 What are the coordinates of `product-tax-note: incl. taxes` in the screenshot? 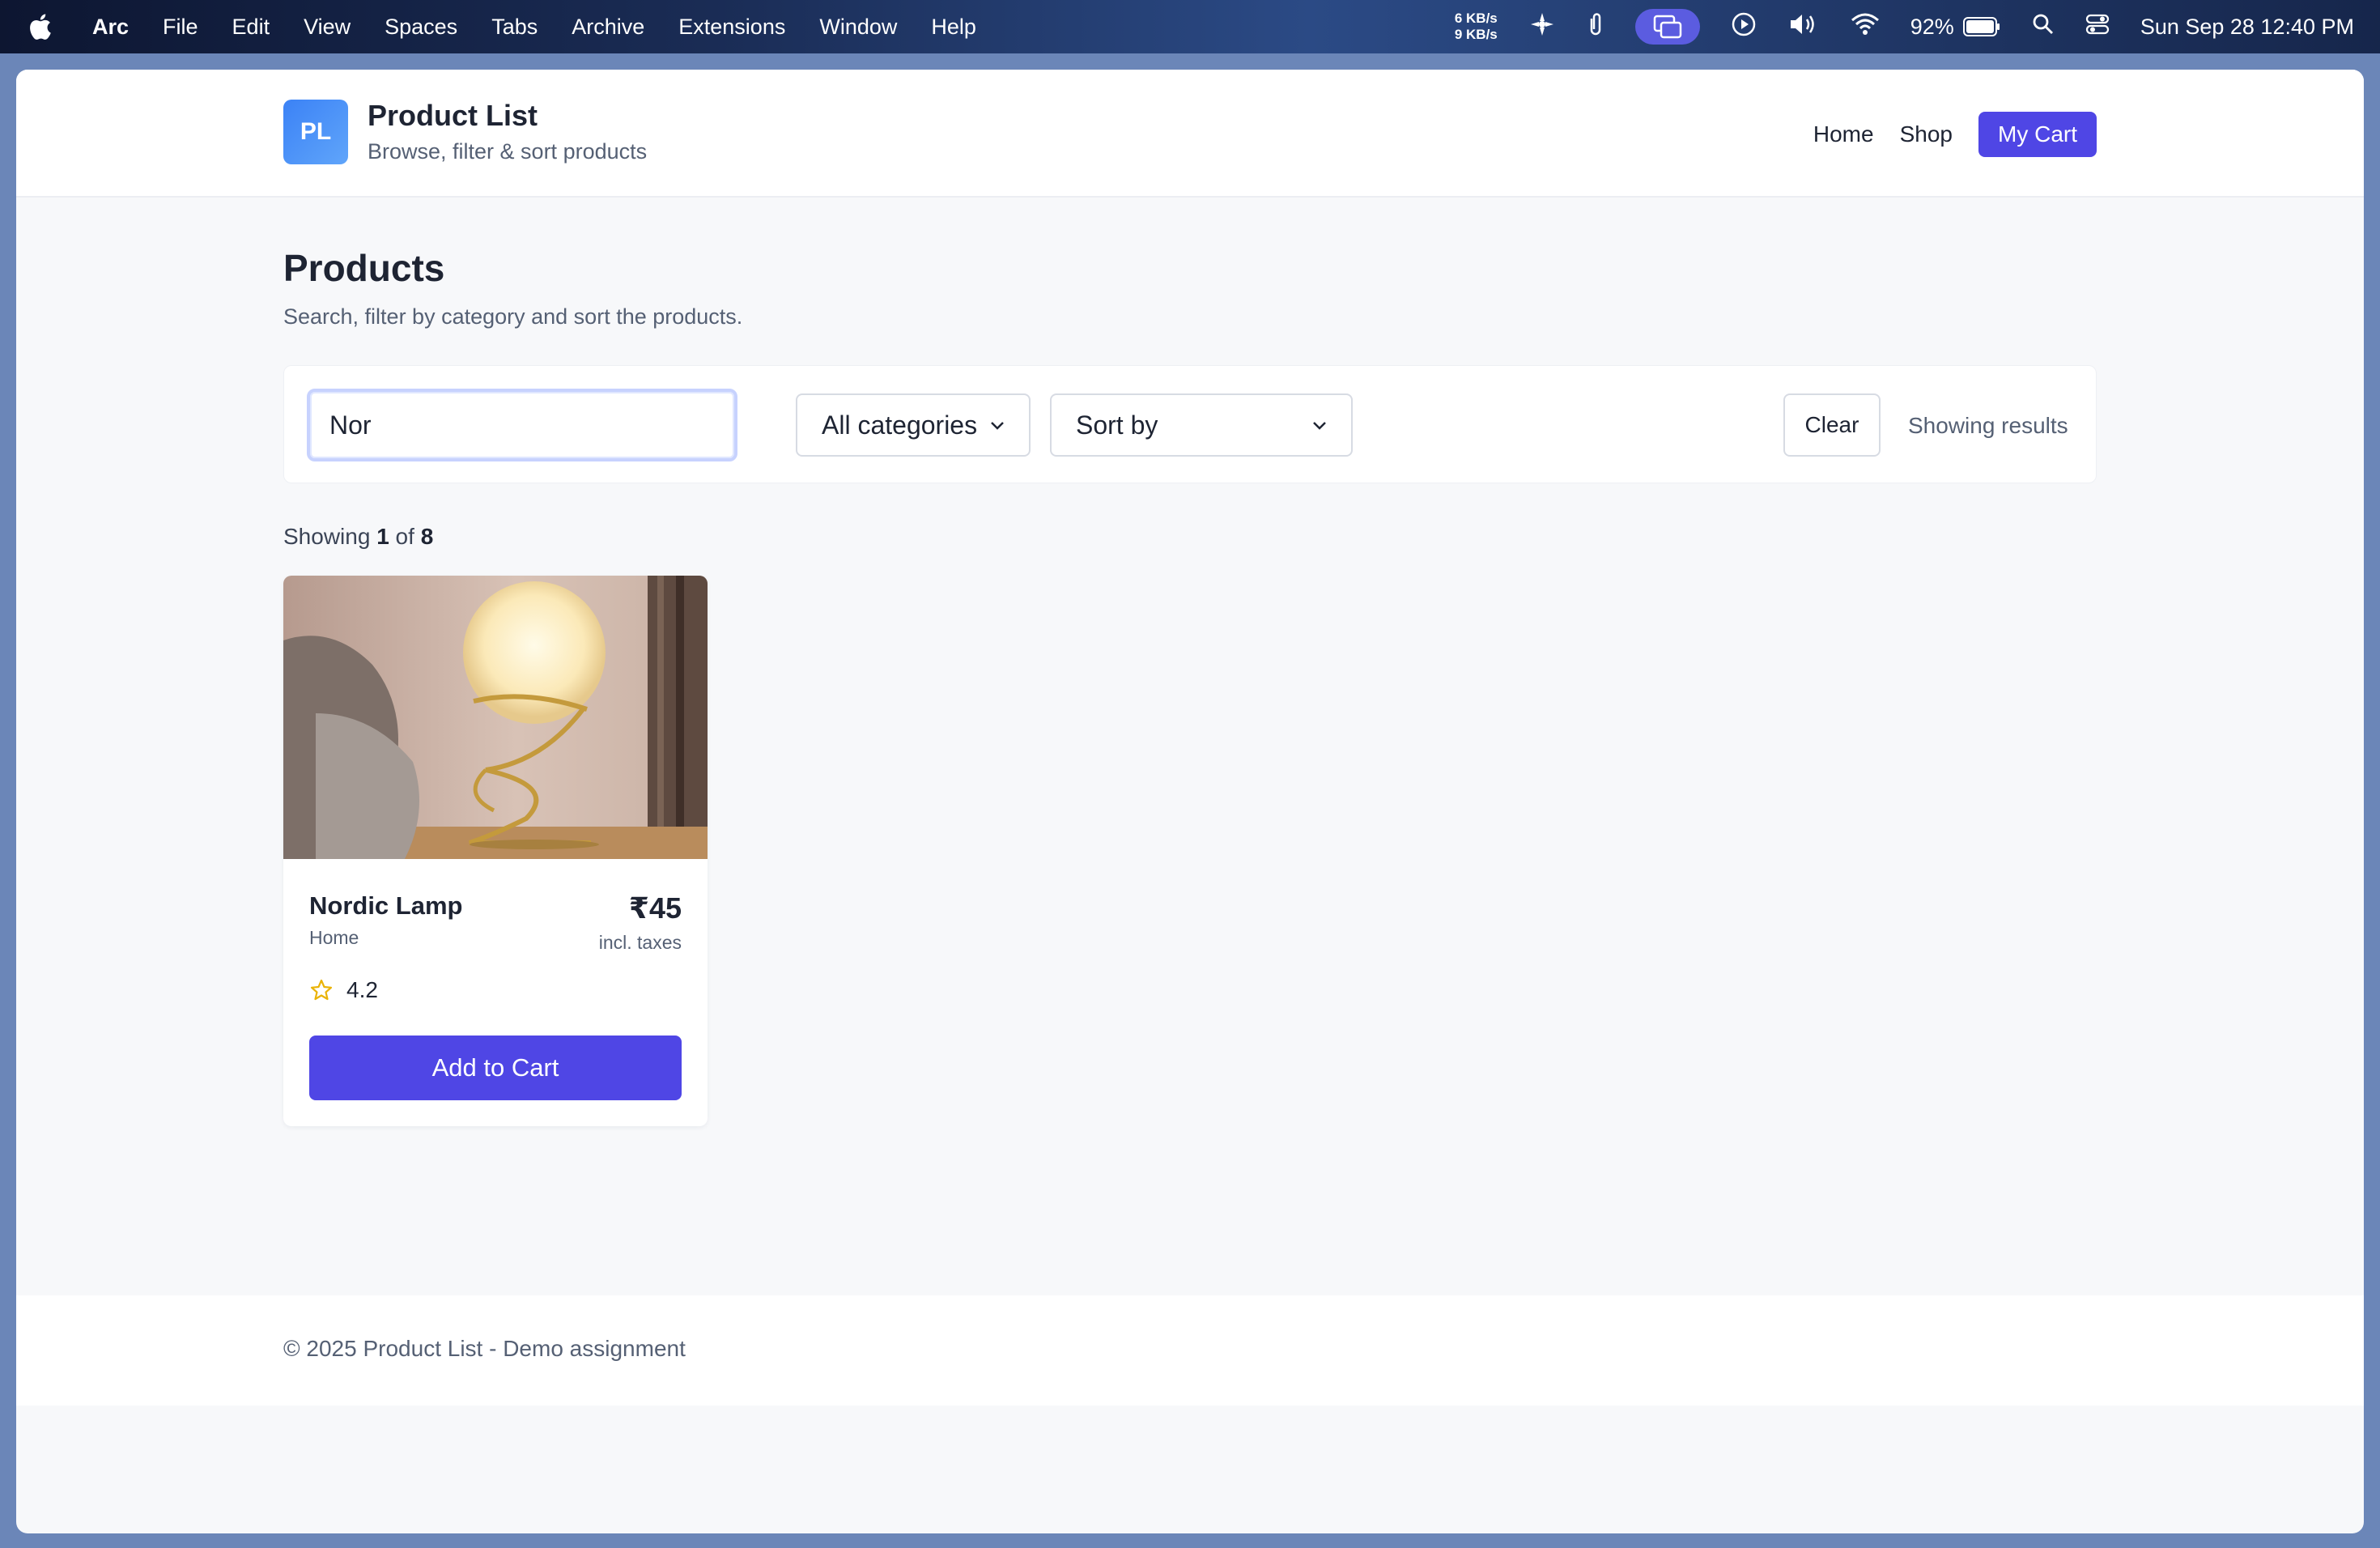 It's located at (640, 942).